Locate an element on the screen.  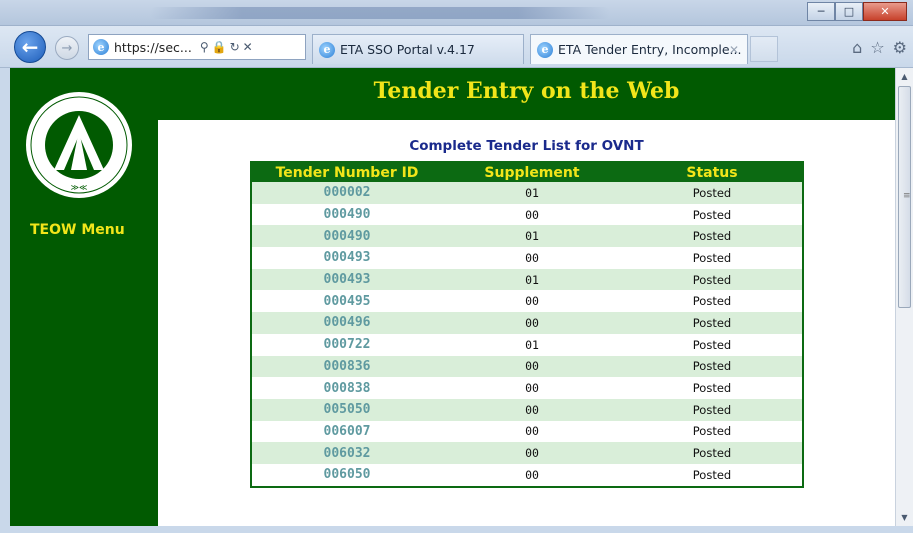
tender-id-link: 000838 is located at coordinates (347, 388).